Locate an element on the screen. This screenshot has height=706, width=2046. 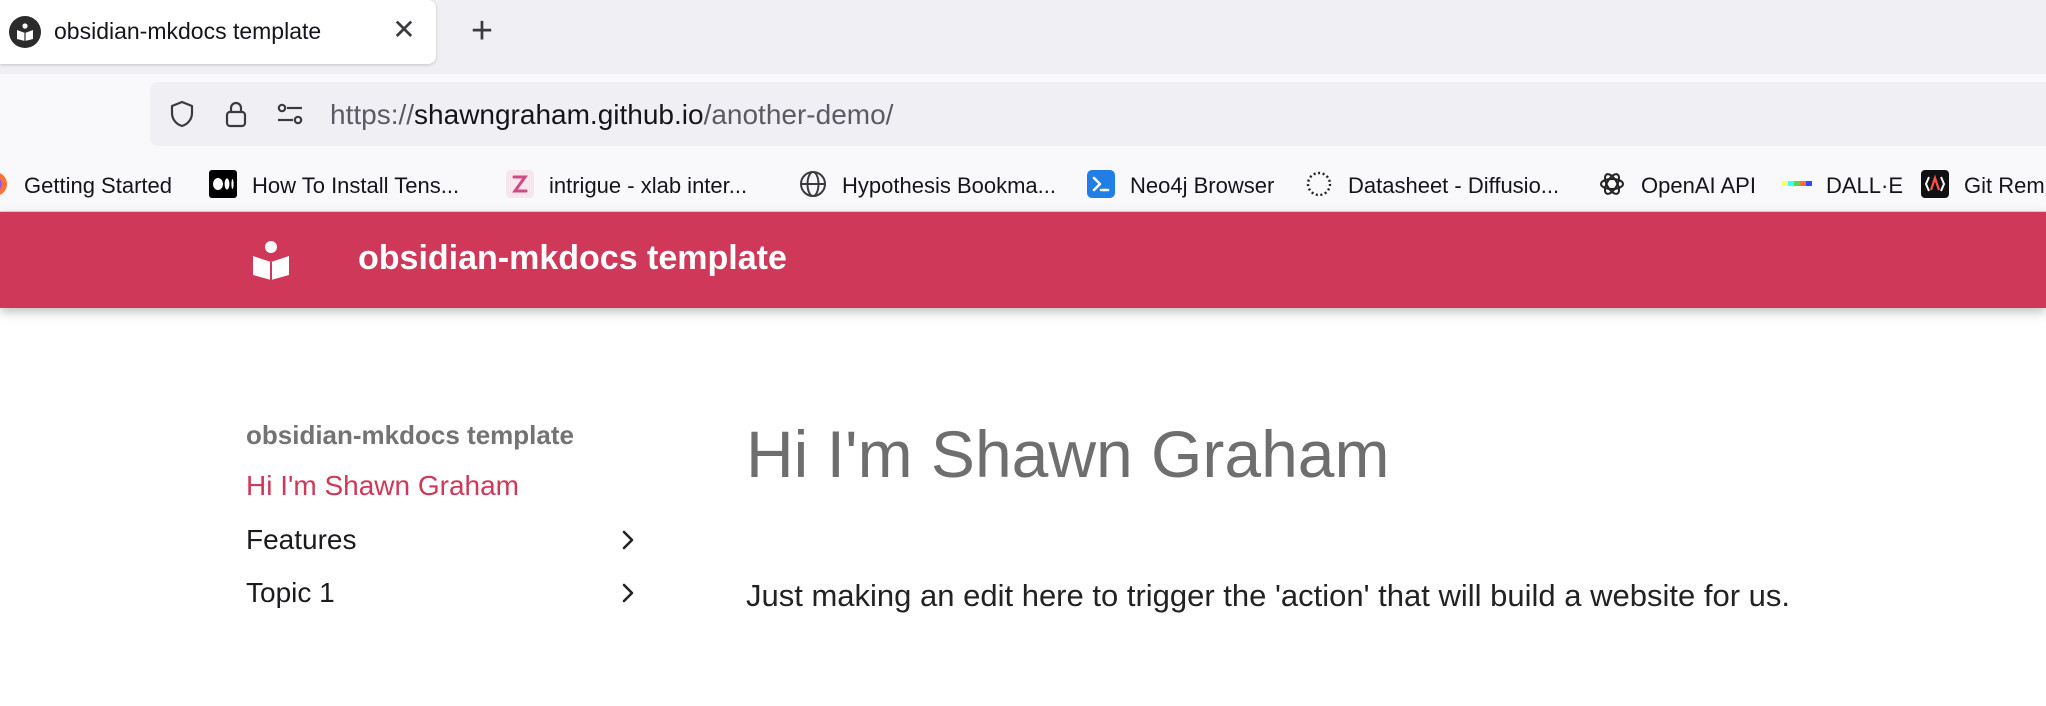
shield-icon is located at coordinates (182, 114).